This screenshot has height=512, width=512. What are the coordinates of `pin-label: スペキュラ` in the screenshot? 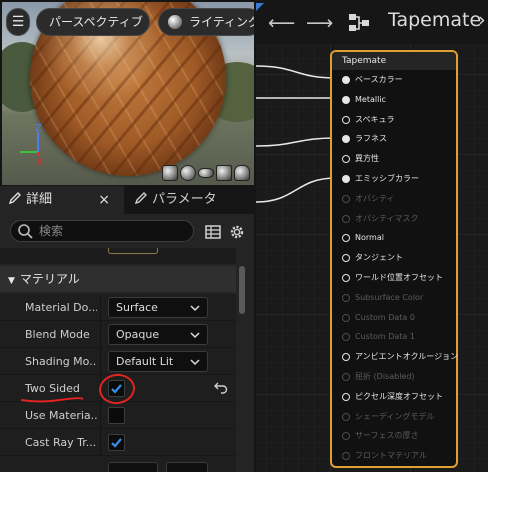 It's located at (375, 119).